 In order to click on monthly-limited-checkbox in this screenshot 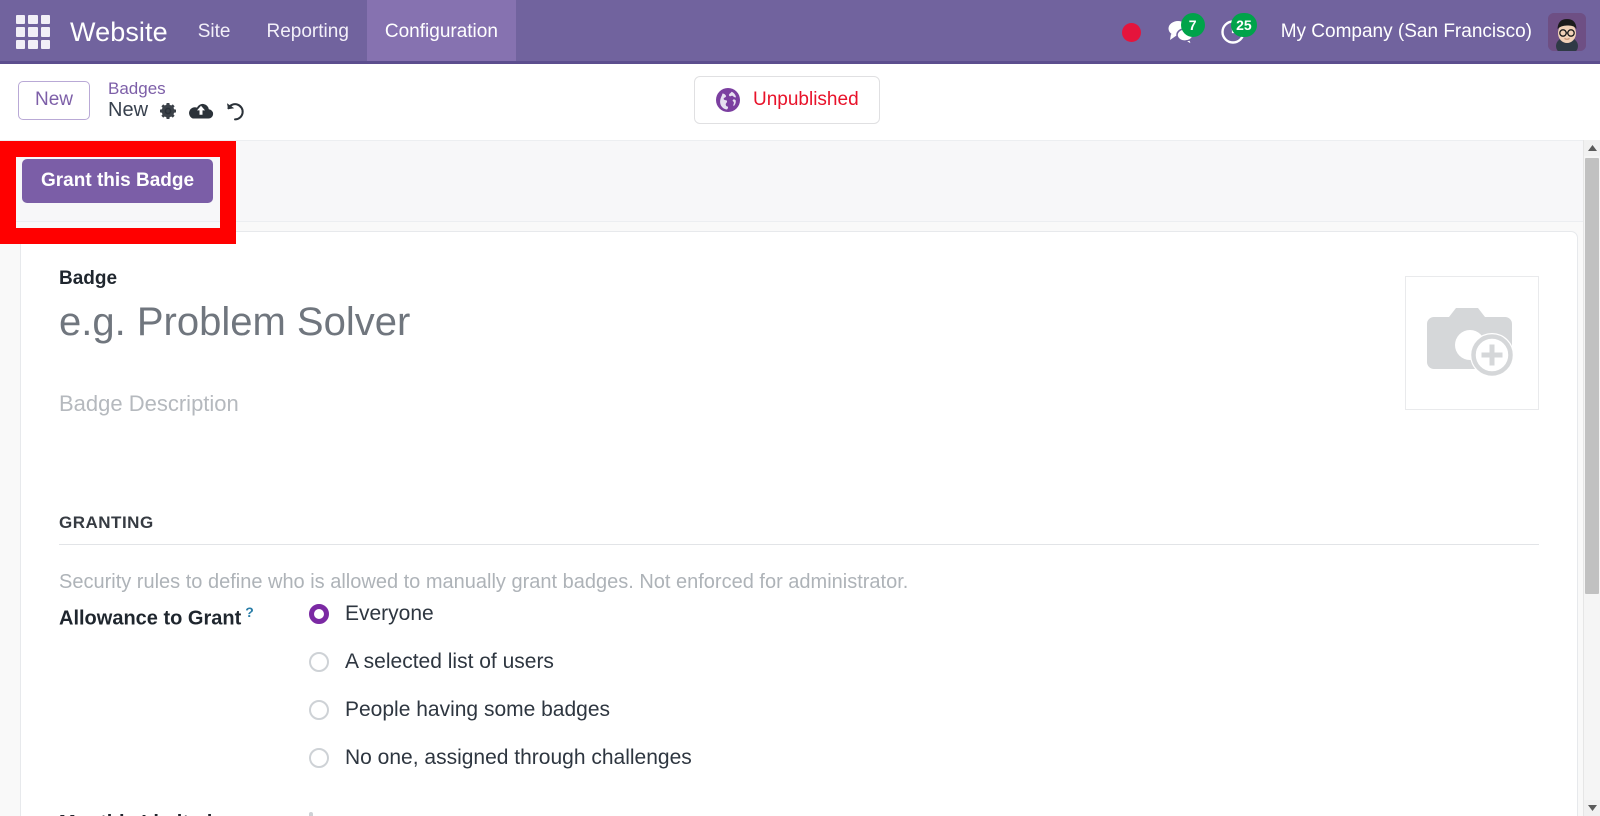, I will do `click(311, 814)`.